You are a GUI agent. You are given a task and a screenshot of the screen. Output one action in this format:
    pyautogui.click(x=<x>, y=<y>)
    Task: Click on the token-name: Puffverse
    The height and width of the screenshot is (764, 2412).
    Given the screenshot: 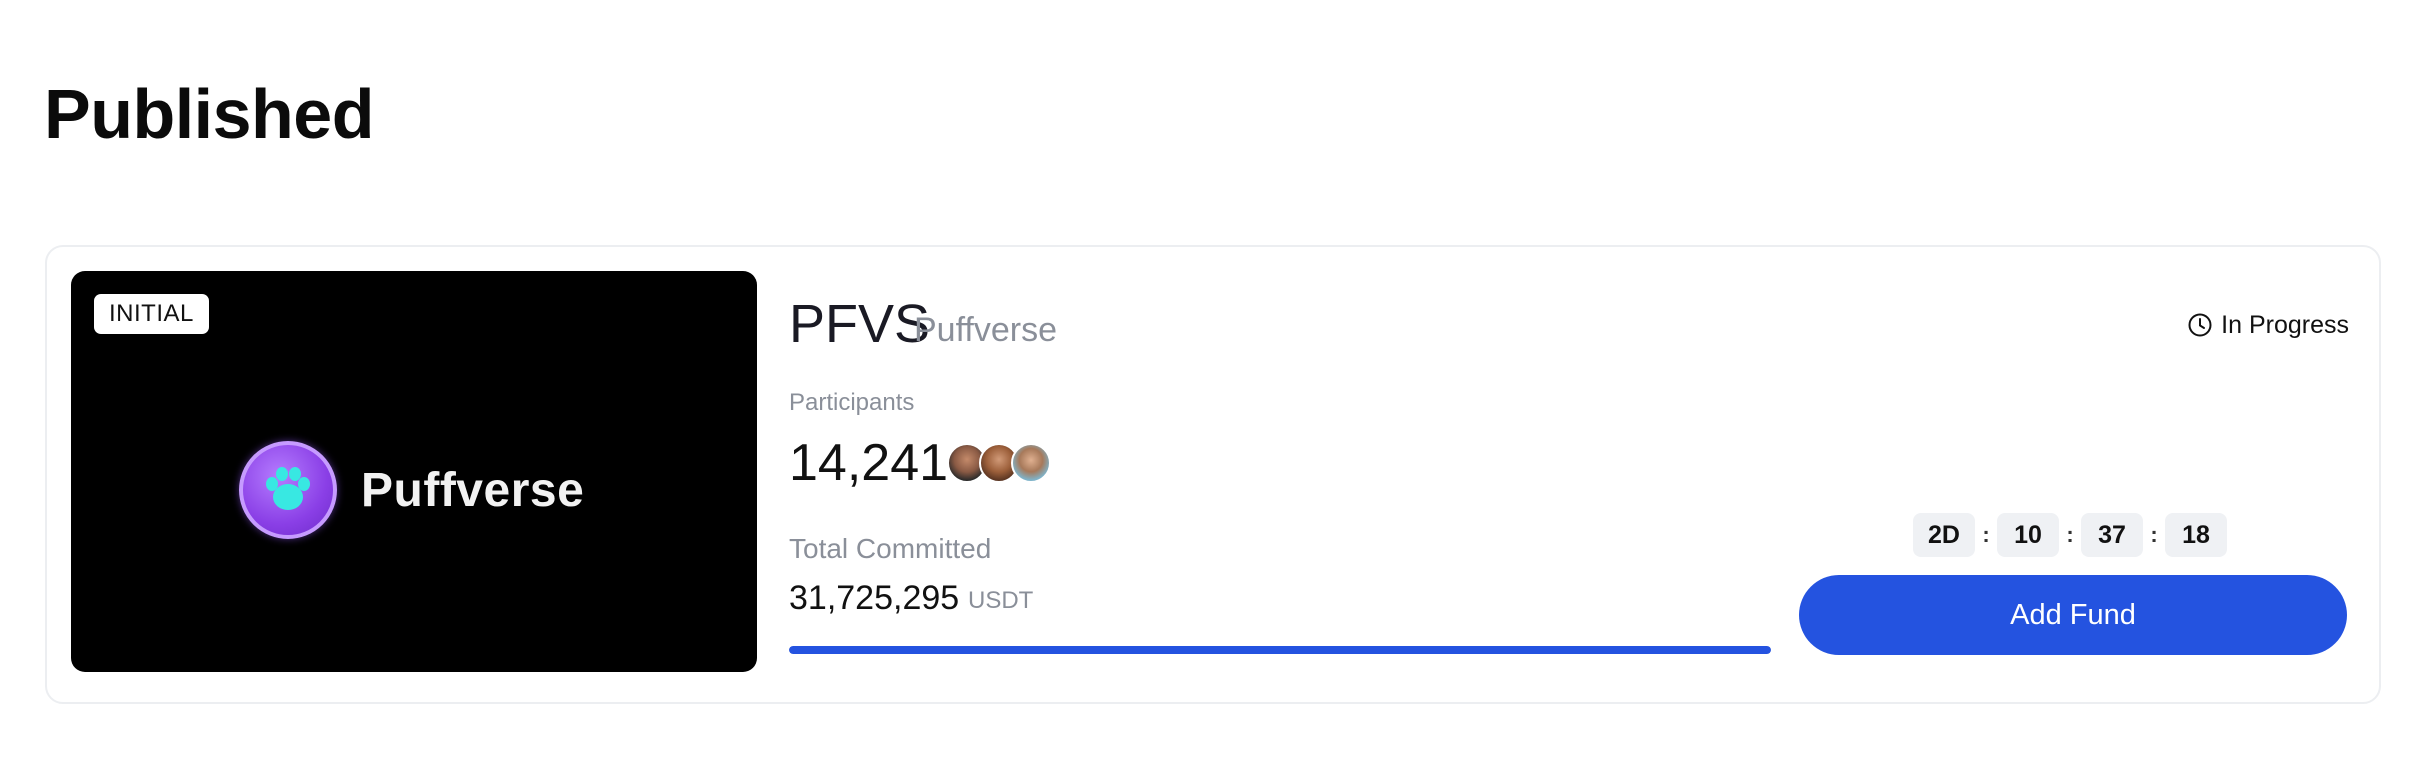 What is the action you would take?
    pyautogui.click(x=986, y=330)
    